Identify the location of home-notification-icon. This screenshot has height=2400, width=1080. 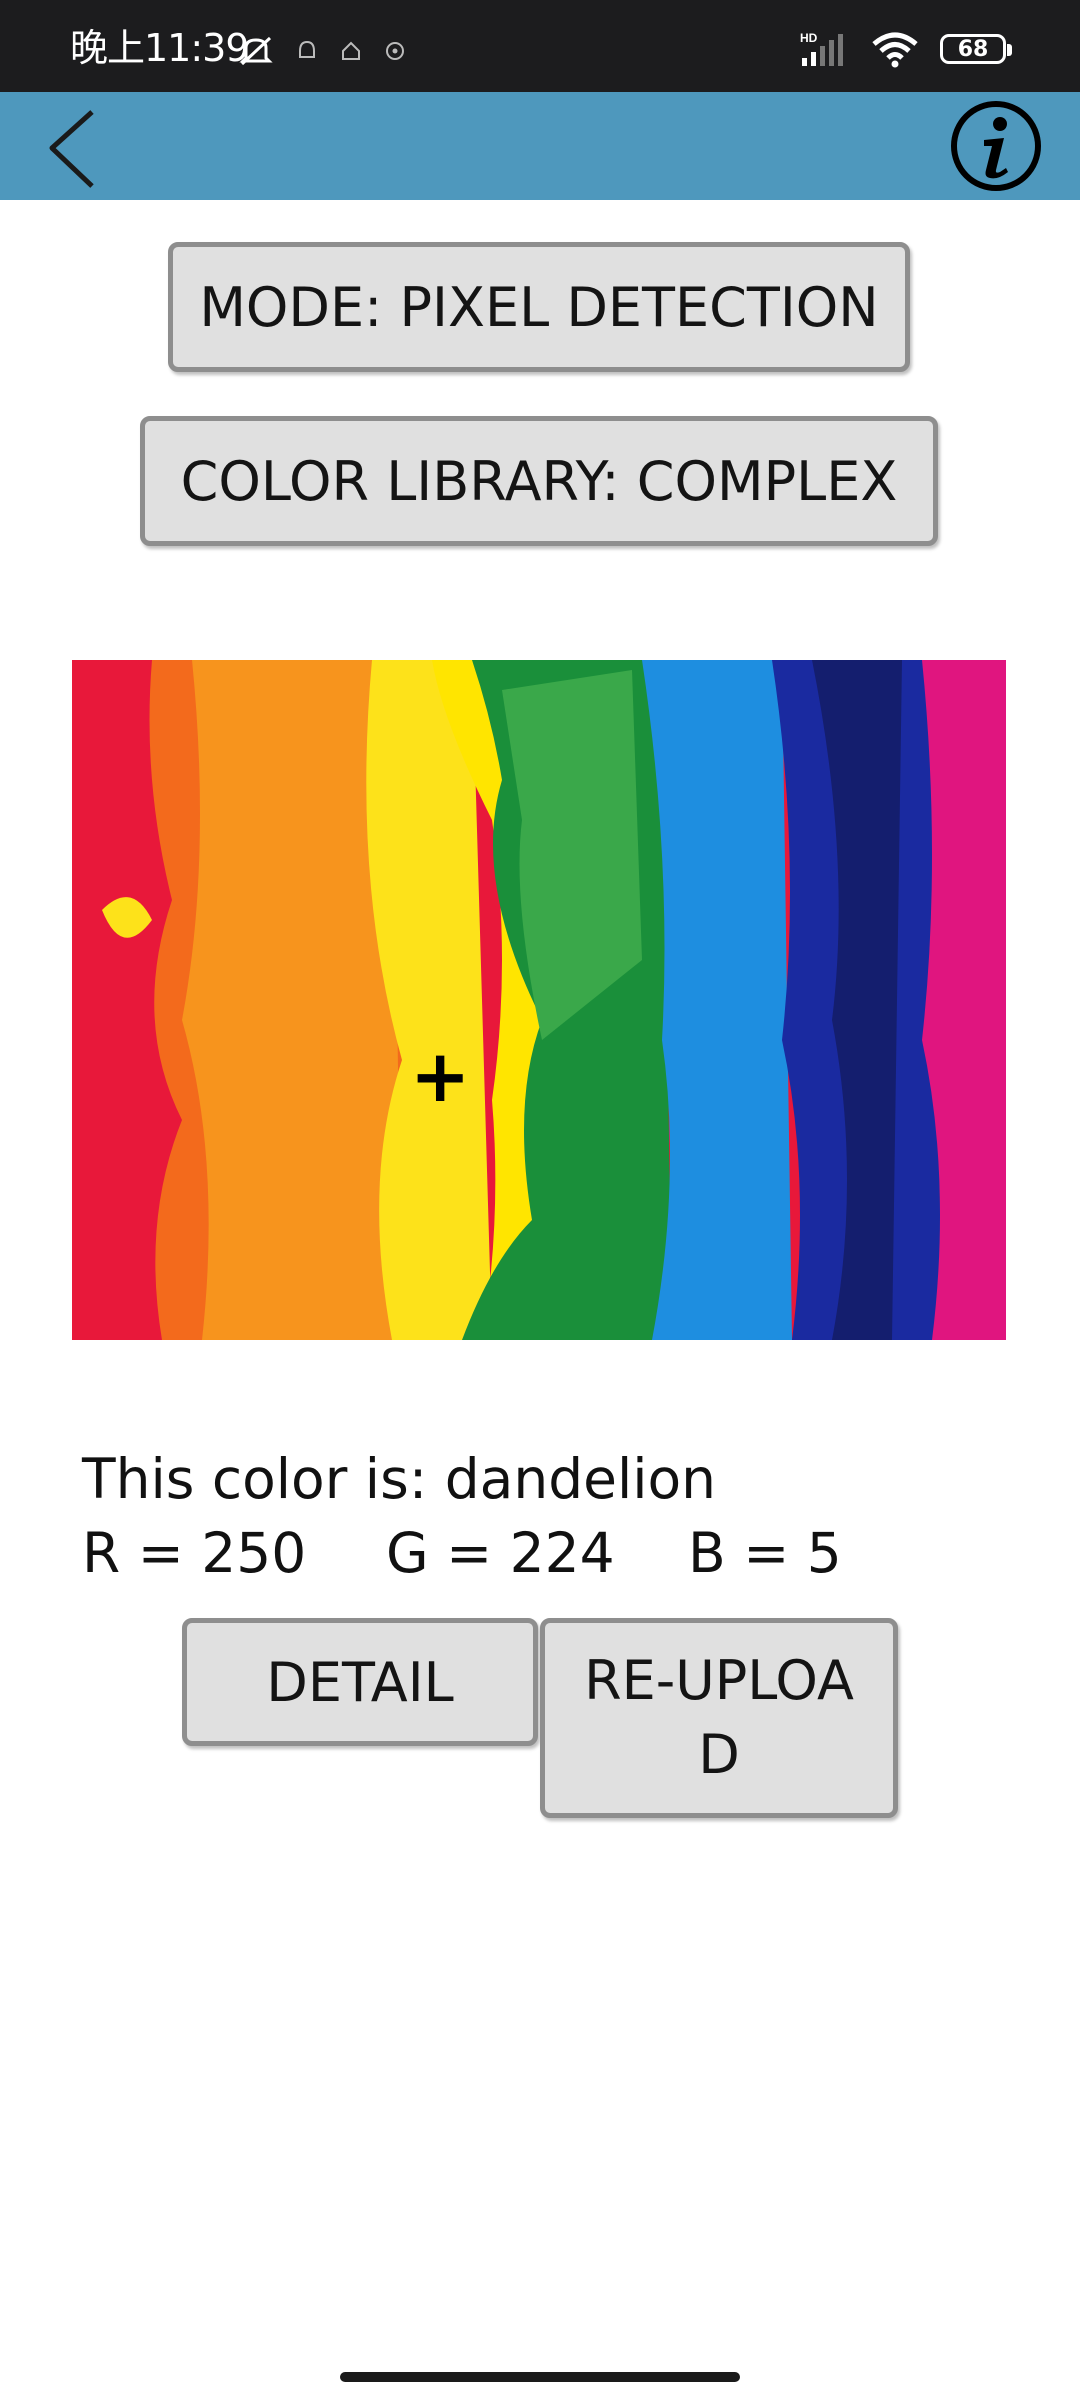
(351, 54).